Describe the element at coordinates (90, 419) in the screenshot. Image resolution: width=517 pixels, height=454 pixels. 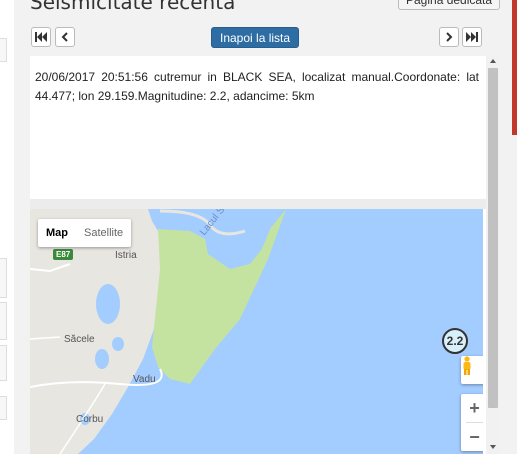
I see `place-label-corbu: Corbu` at that location.